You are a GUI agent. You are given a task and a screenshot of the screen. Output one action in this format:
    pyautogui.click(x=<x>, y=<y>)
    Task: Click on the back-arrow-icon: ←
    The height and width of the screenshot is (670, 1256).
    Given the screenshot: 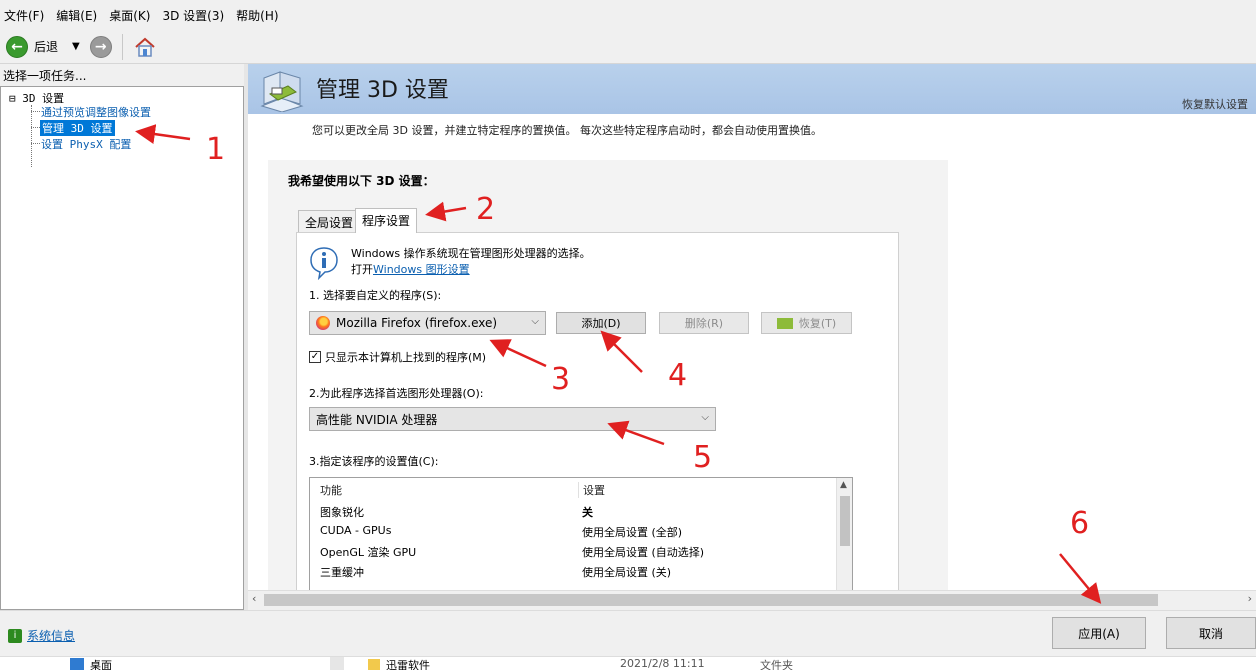 What is the action you would take?
    pyautogui.click(x=17, y=46)
    